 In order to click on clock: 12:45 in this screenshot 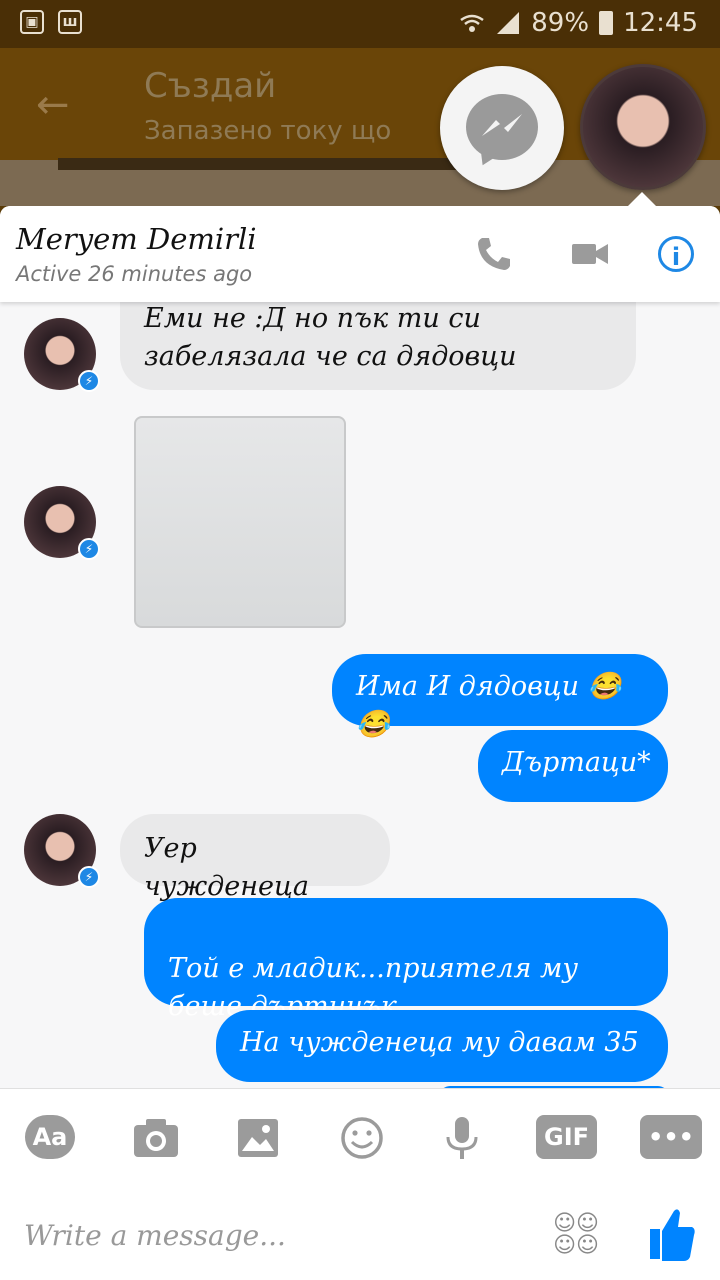, I will do `click(660, 23)`.